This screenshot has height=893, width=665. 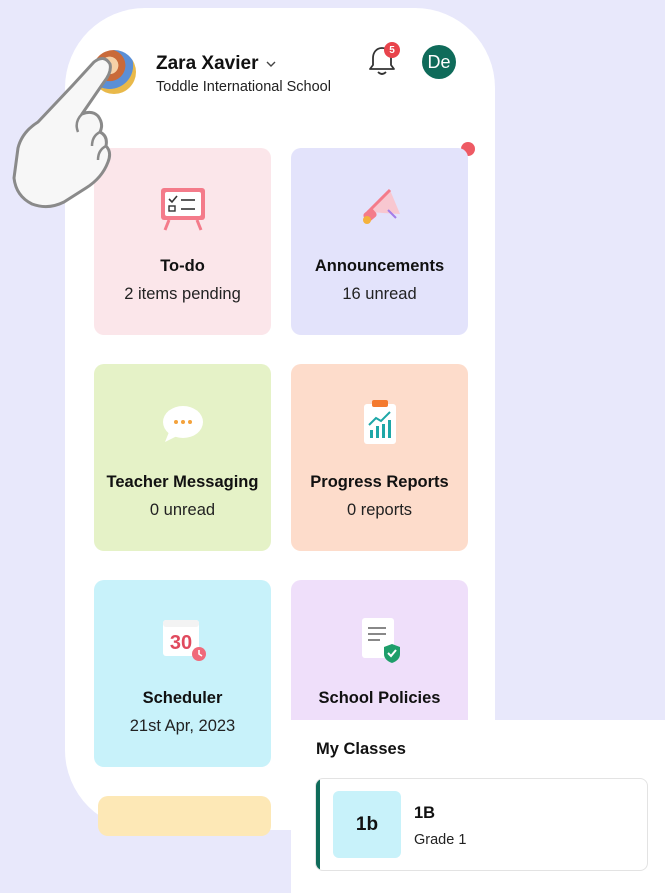 I want to click on tile-progress-reports: Progress Reports 0 reports, so click(x=379, y=457).